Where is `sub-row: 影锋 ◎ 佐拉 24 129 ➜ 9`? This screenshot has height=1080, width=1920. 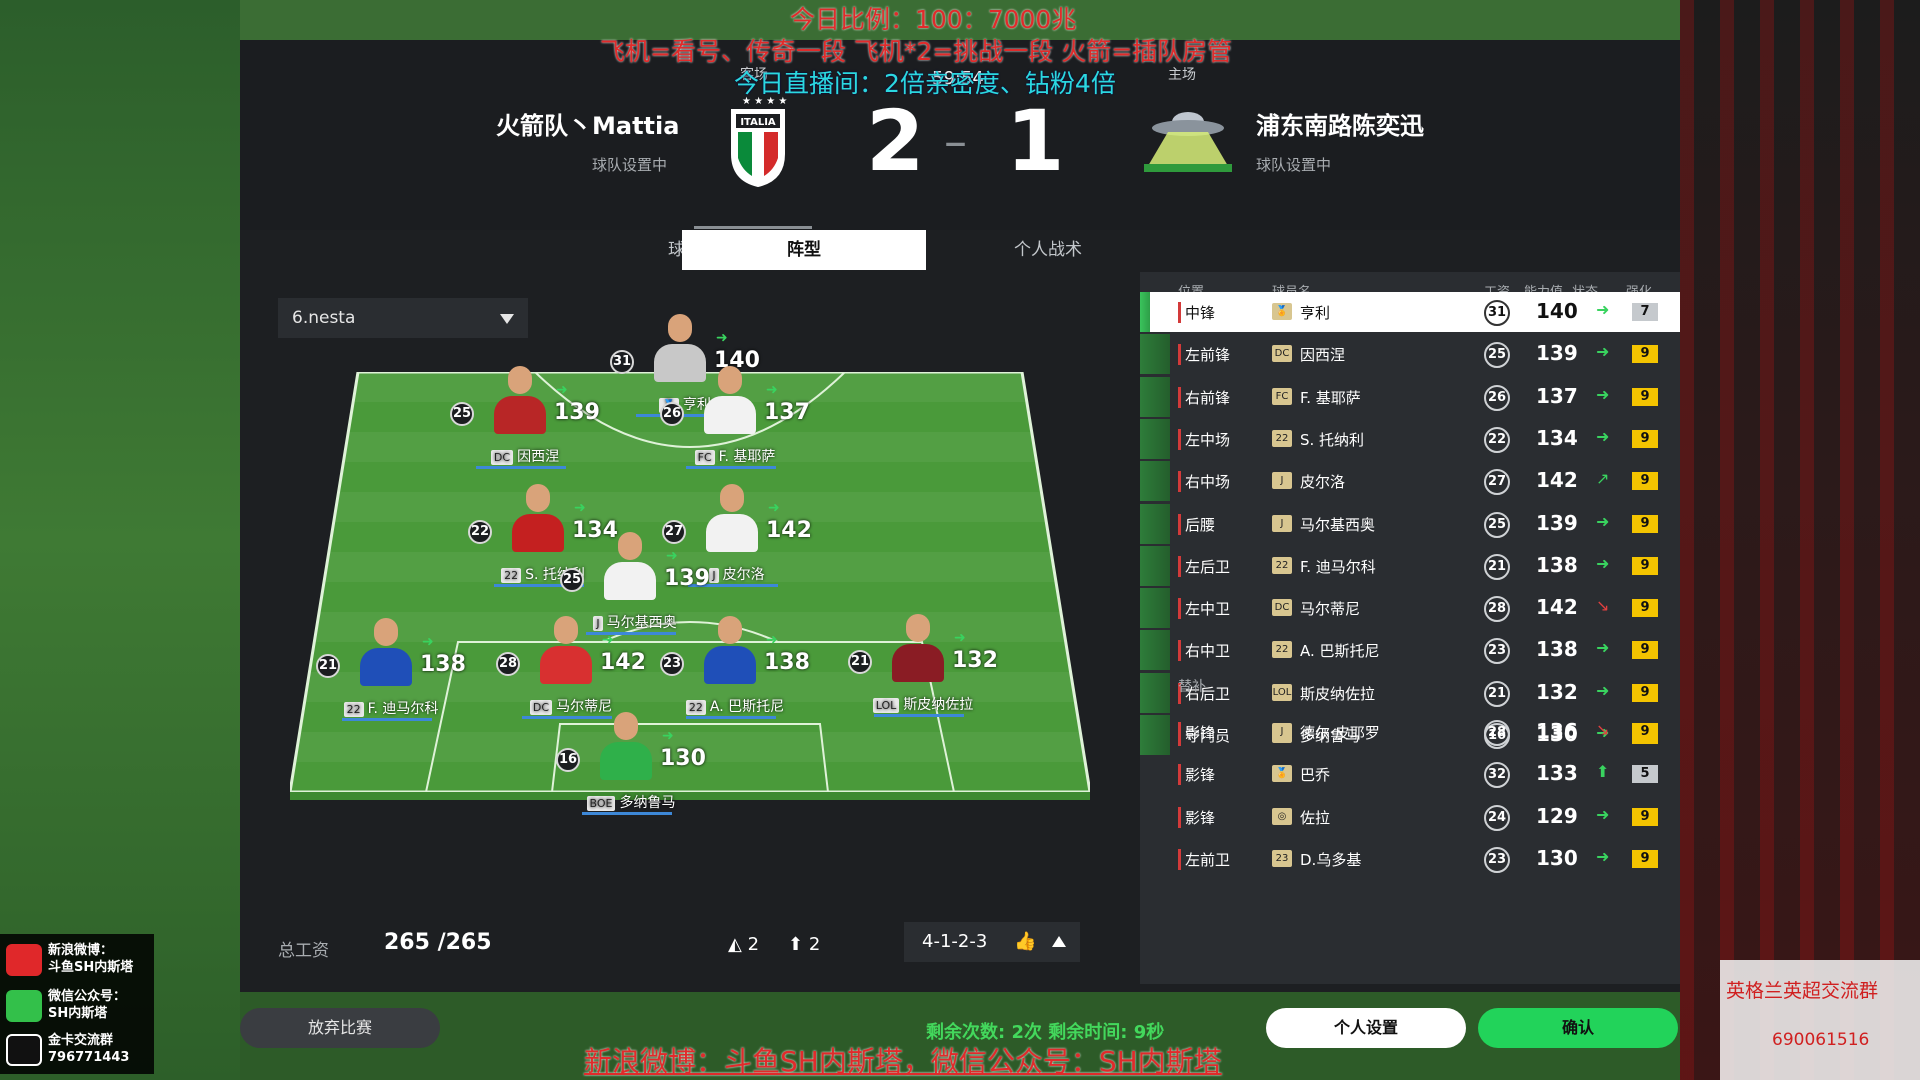
sub-row: 影锋 ◎ 佐拉 24 129 ➜ 9 is located at coordinates (1410, 817).